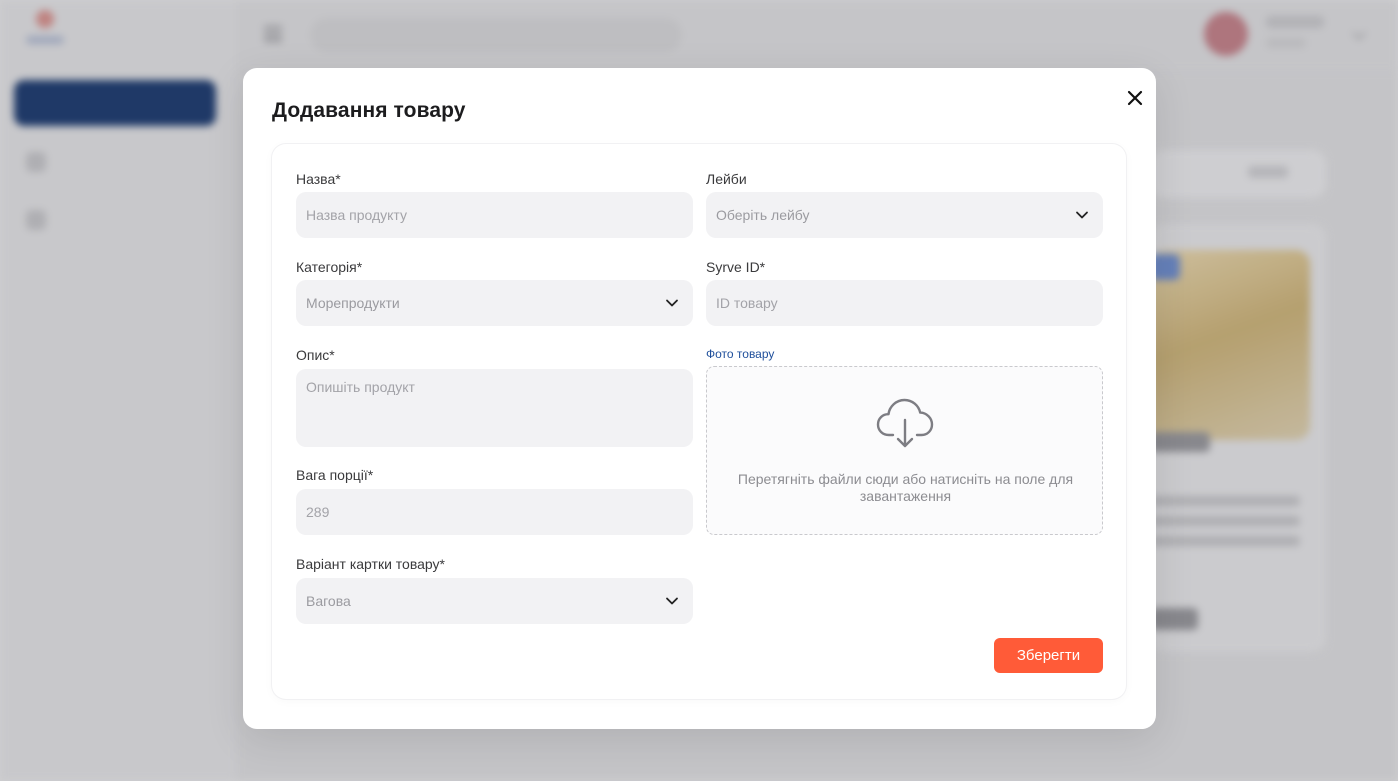  Describe the element at coordinates (494, 215) in the screenshot. I see `name-input` at that location.